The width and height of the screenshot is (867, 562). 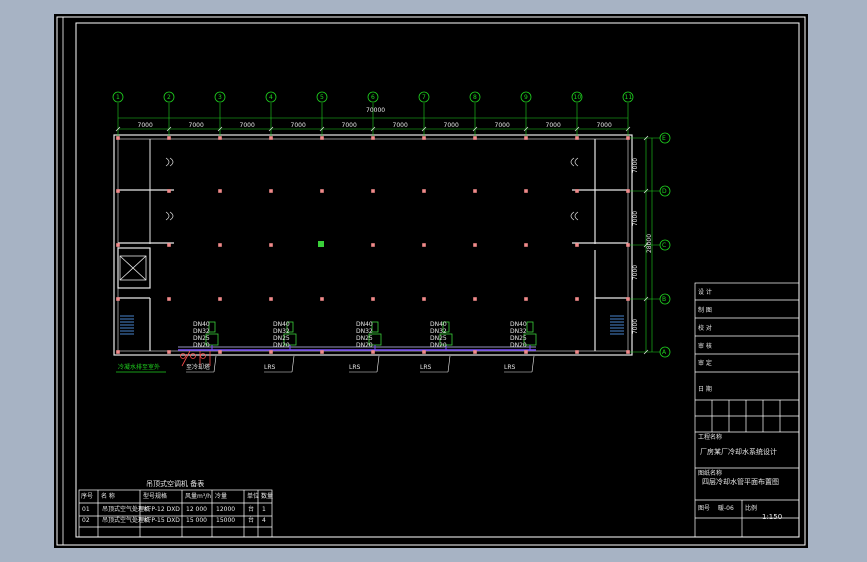 I want to click on axis-label-11: 11, so click(x=628, y=97).